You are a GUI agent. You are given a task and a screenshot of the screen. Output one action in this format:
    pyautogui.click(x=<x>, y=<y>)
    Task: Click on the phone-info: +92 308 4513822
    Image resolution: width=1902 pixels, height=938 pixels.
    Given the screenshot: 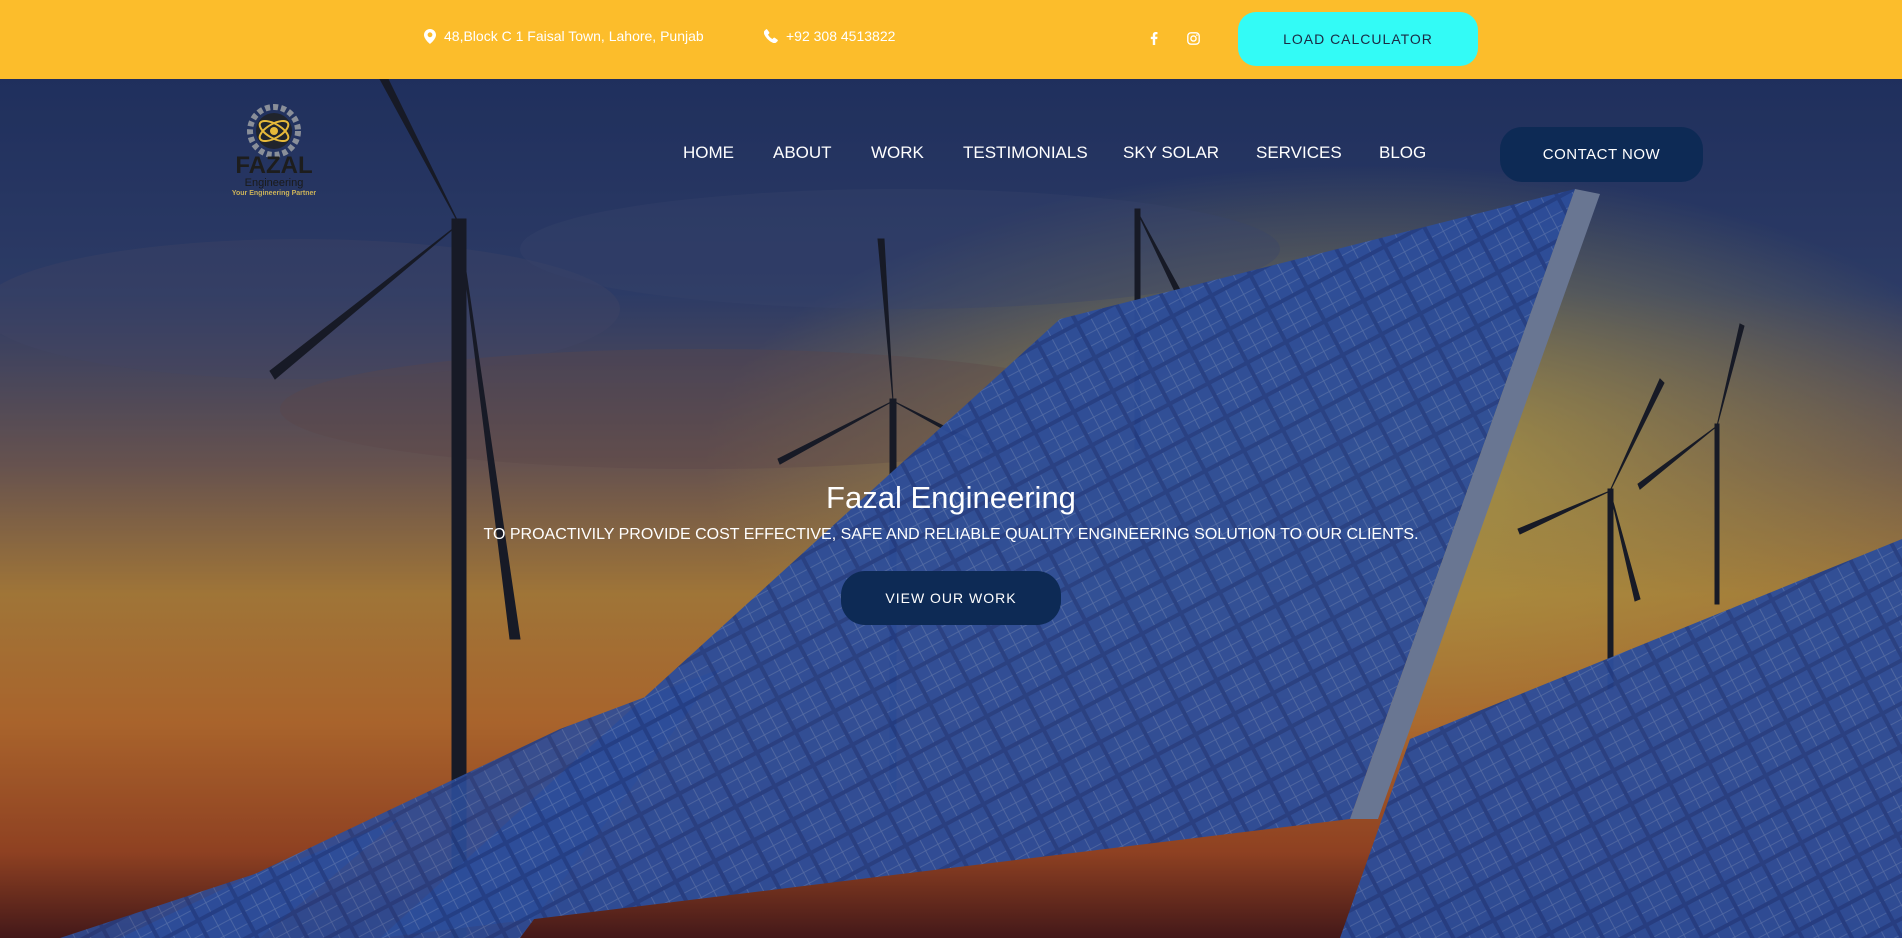 What is the action you would take?
    pyautogui.click(x=829, y=36)
    